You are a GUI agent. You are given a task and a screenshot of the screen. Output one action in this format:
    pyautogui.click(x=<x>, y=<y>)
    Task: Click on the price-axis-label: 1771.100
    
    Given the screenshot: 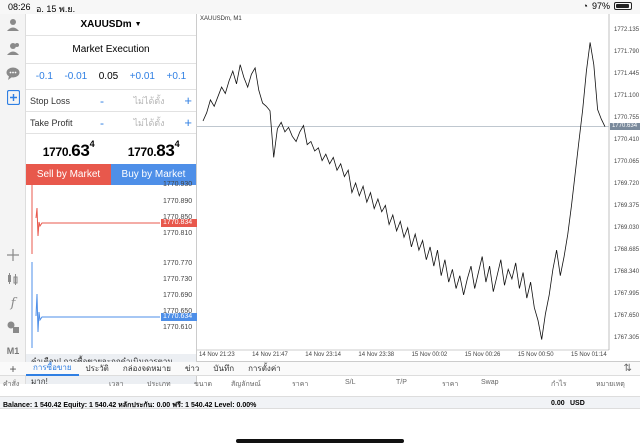 What is the action you would take?
    pyautogui.click(x=627, y=95)
    